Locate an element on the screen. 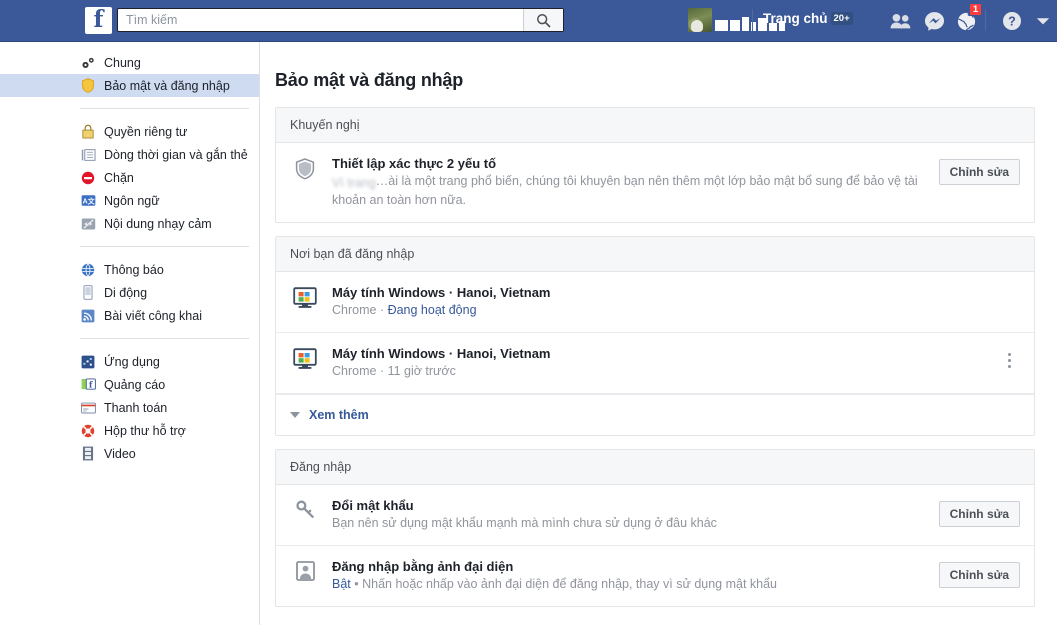  account-menu-button is located at coordinates (1042, 21).